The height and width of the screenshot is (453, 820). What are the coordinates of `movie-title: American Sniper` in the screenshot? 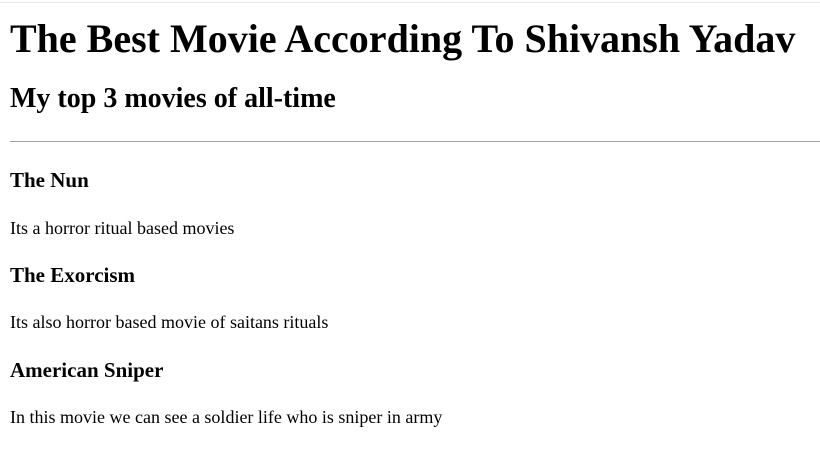 It's located at (87, 370).